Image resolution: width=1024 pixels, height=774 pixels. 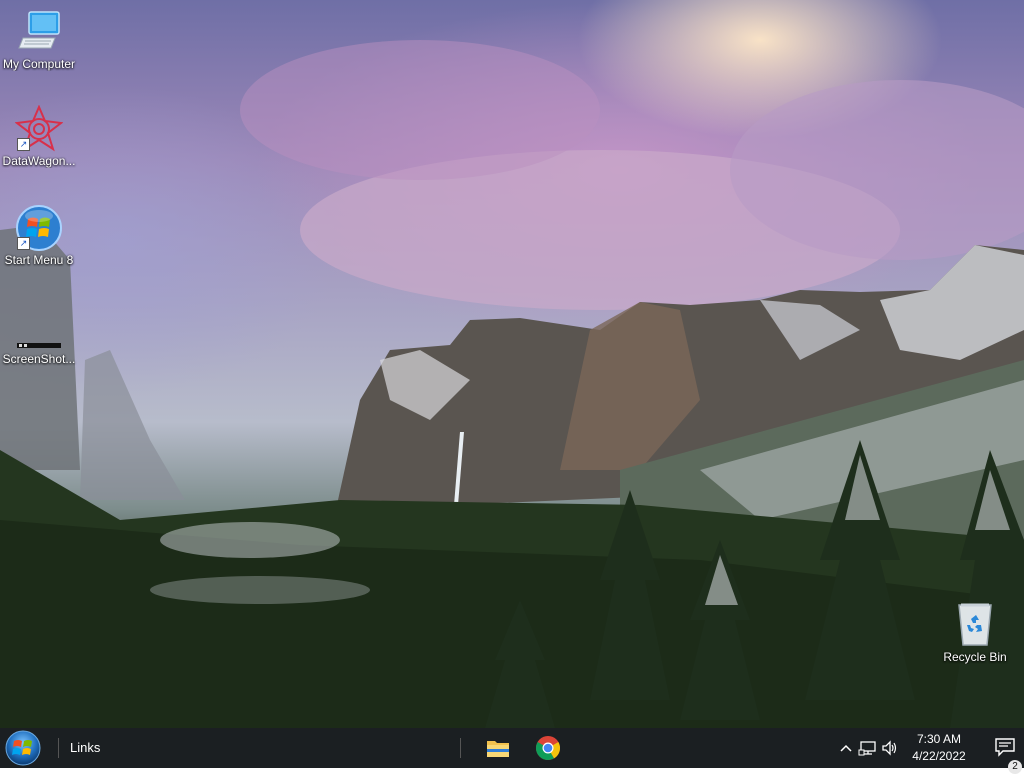 I want to click on desktop-icon-label: Start Menu 8, so click(x=39, y=260).